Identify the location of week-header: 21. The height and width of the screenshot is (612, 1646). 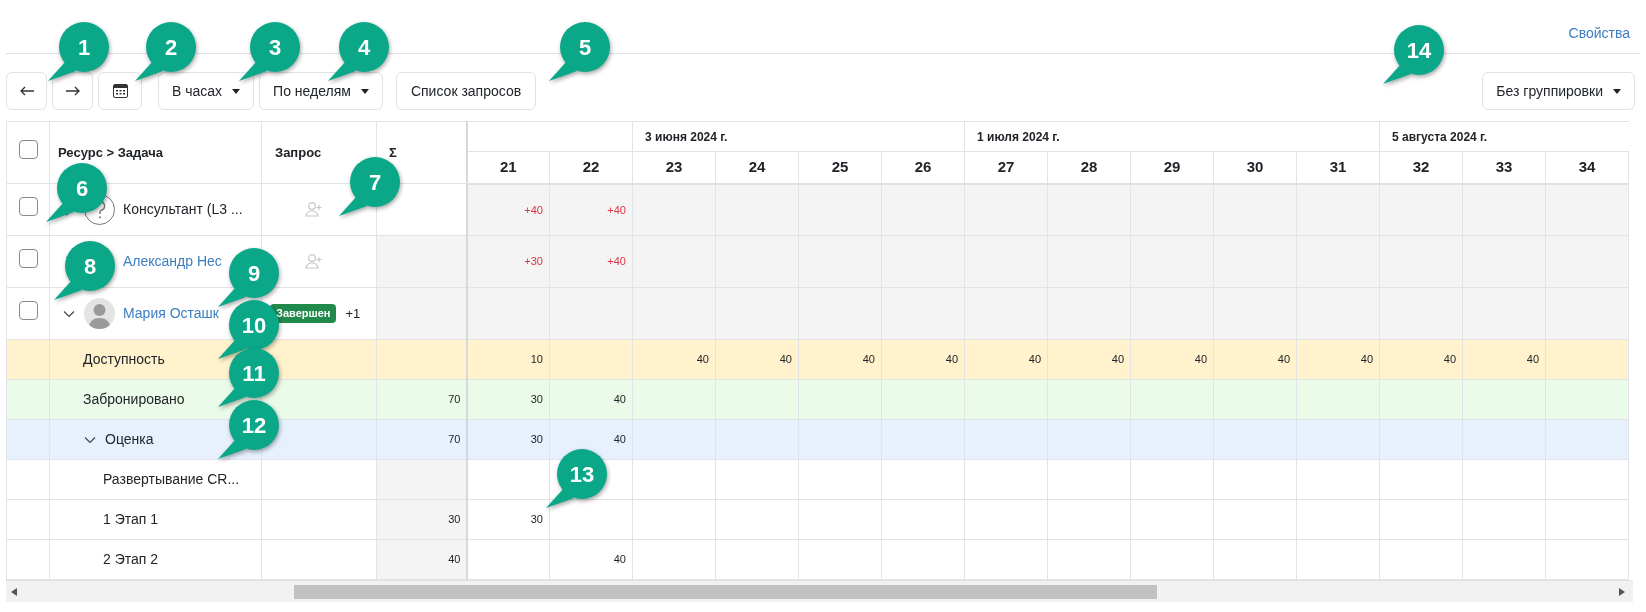
(508, 167).